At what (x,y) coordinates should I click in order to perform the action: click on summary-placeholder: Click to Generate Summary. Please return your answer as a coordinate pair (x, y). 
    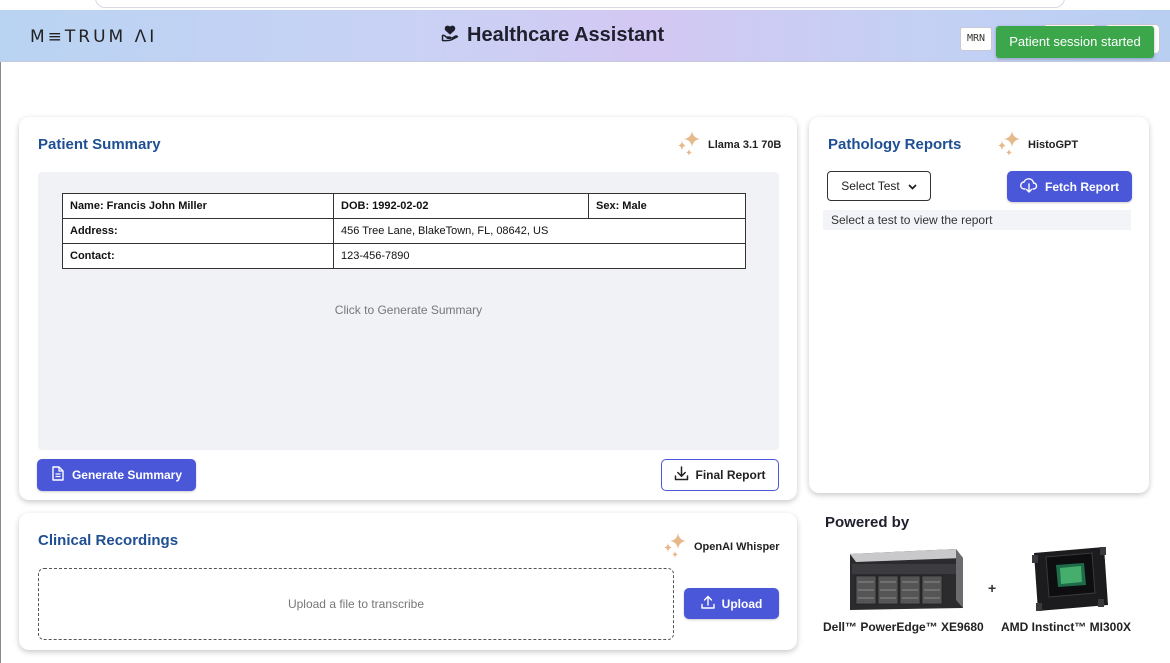
    Looking at the image, I should click on (408, 310).